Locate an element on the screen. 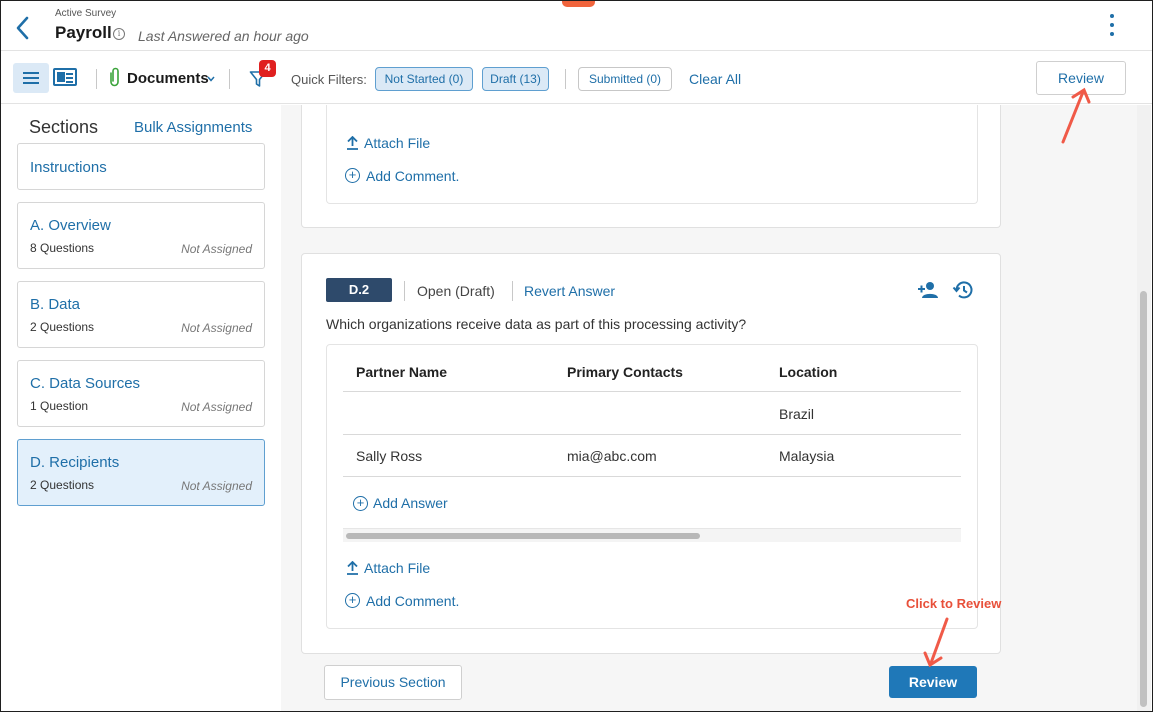  annotation-arrow-icon is located at coordinates (1007, 377).